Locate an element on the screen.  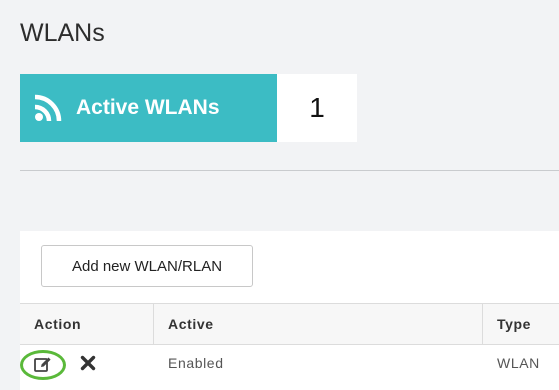
column-header-type: Type is located at coordinates (521, 324).